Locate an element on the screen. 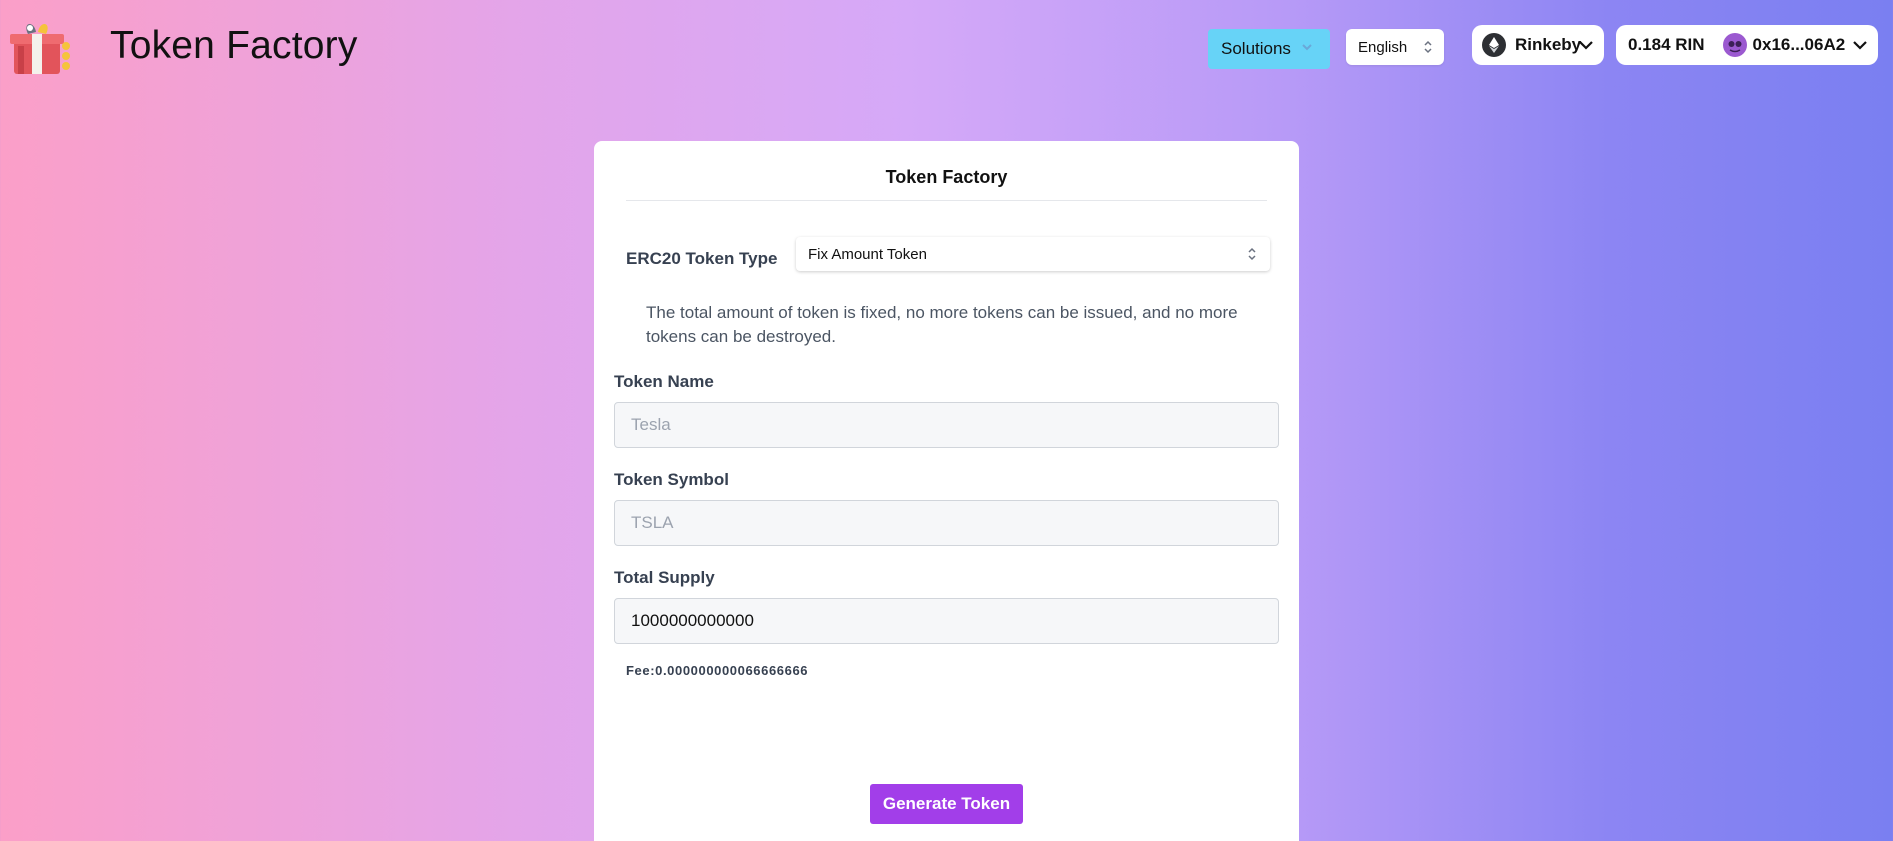 The width and height of the screenshot is (1893, 841). token-name-input is located at coordinates (946, 425).